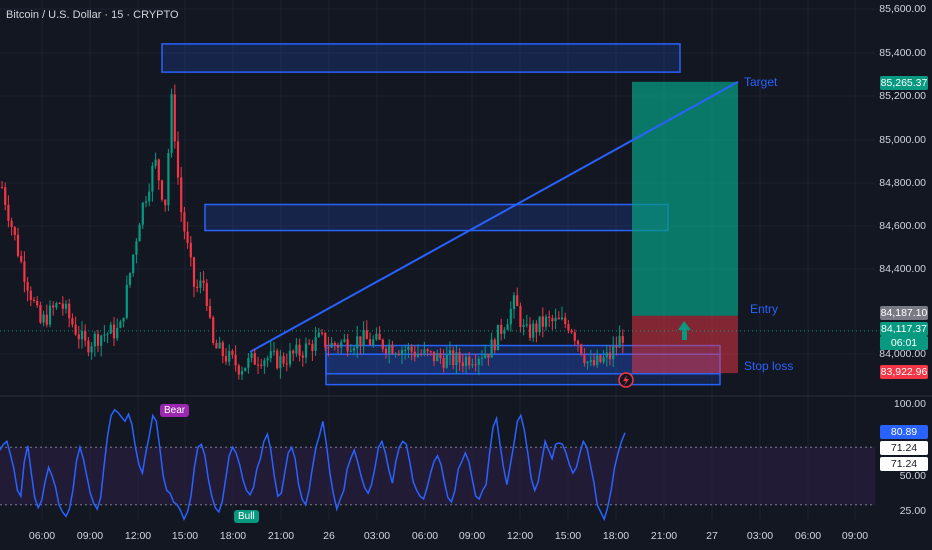  Describe the element at coordinates (904, 448) in the screenshot. I see `rsi-signal-badge-a: 71.24` at that location.